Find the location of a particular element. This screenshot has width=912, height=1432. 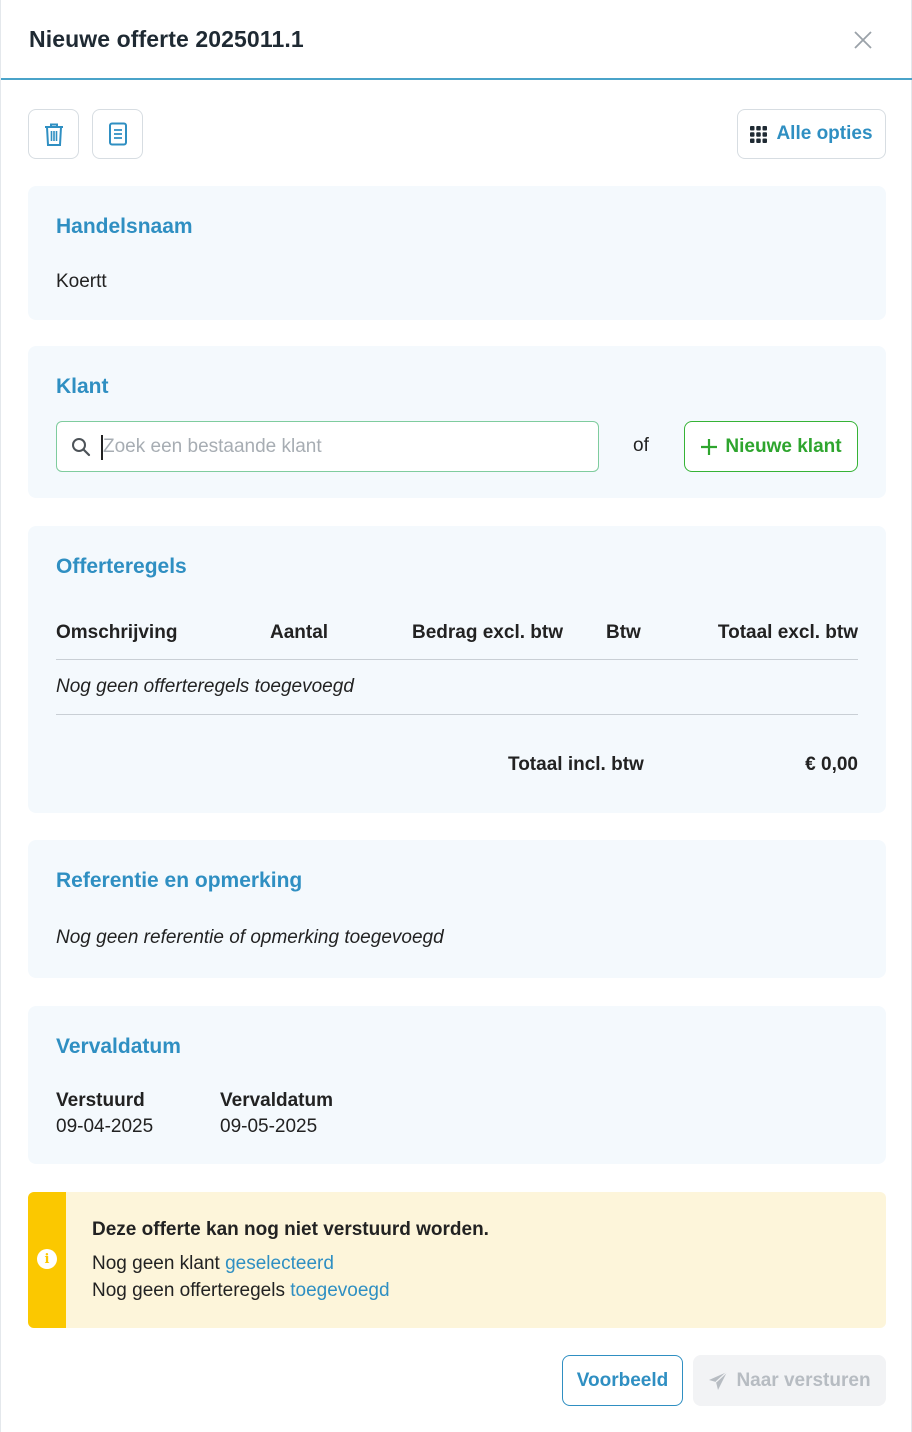

text-caret is located at coordinates (102, 447).